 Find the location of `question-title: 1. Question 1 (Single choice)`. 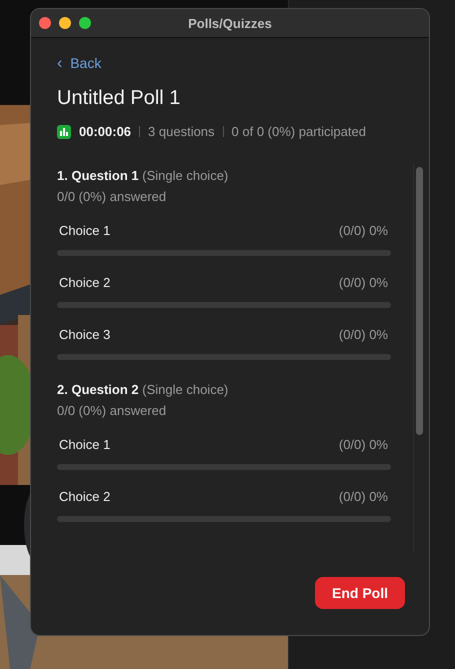

question-title: 1. Question 1 (Single choice) is located at coordinates (143, 175).